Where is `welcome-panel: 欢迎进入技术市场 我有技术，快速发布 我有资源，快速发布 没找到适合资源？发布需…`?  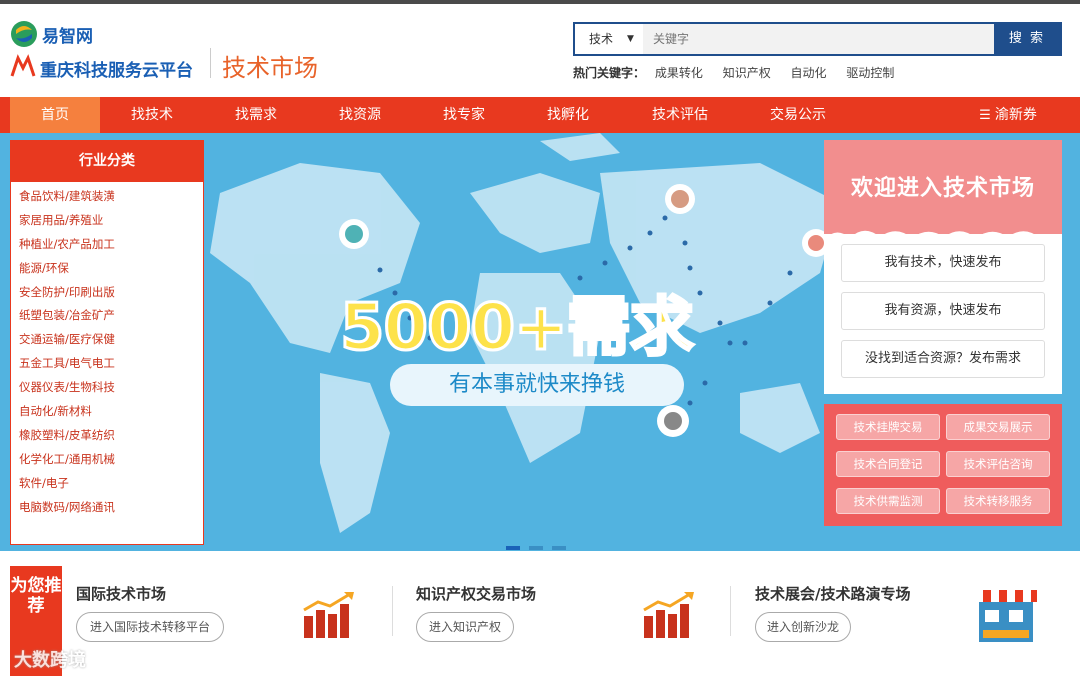 welcome-panel: 欢迎进入技术市场 我有技术，快速发布 我有资源，快速发布 没找到适合资源？发布需… is located at coordinates (943, 267).